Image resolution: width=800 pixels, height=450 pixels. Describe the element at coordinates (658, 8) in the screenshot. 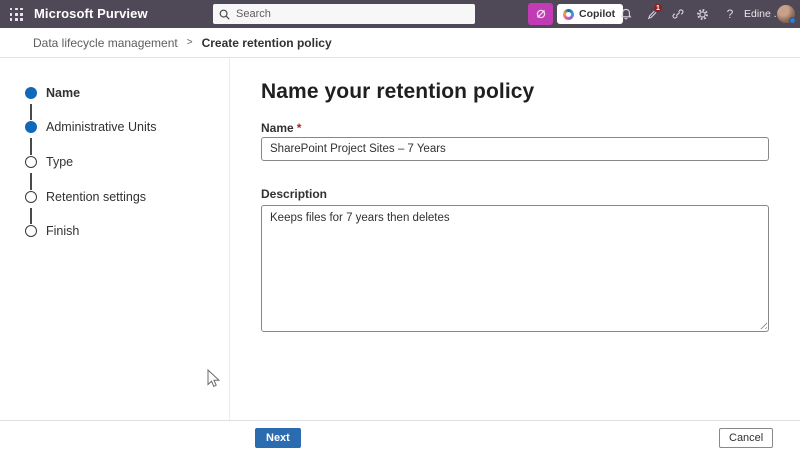

I see `notification-badge: 1` at that location.